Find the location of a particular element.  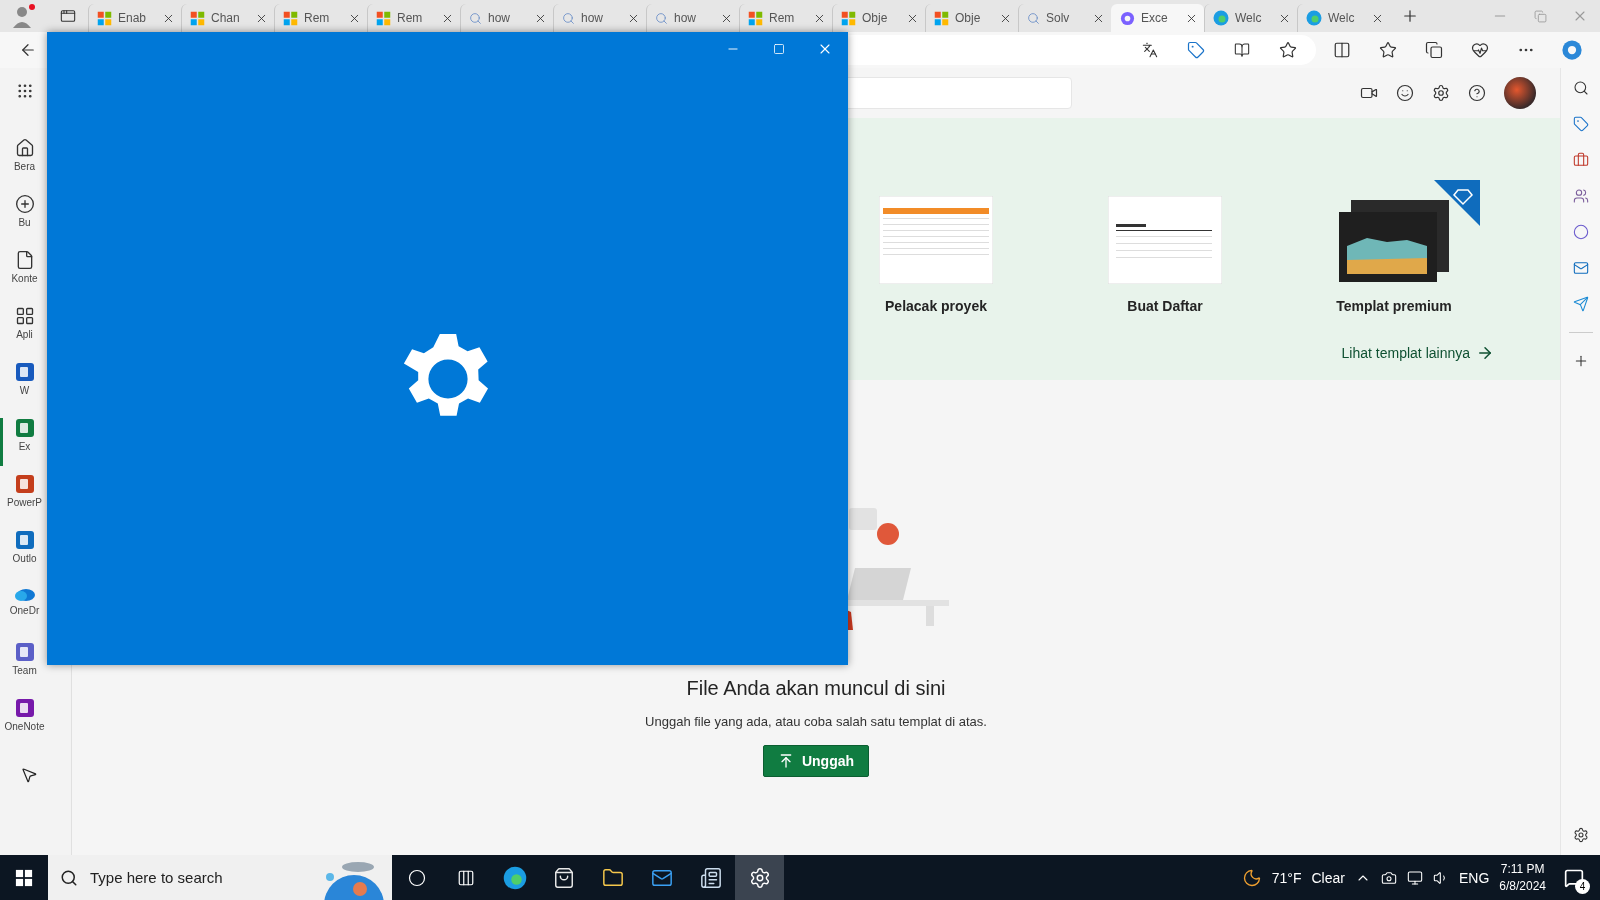

home-icon is located at coordinates (24, 148).